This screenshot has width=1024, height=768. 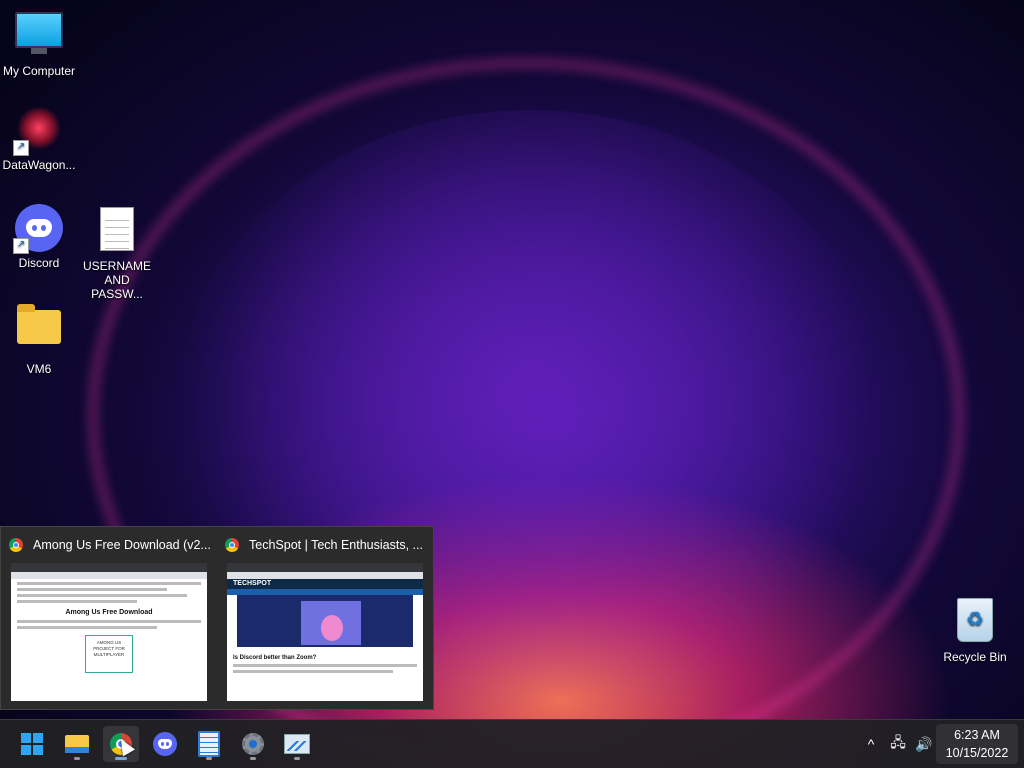 I want to click on gear-icon, so click(x=253, y=744).